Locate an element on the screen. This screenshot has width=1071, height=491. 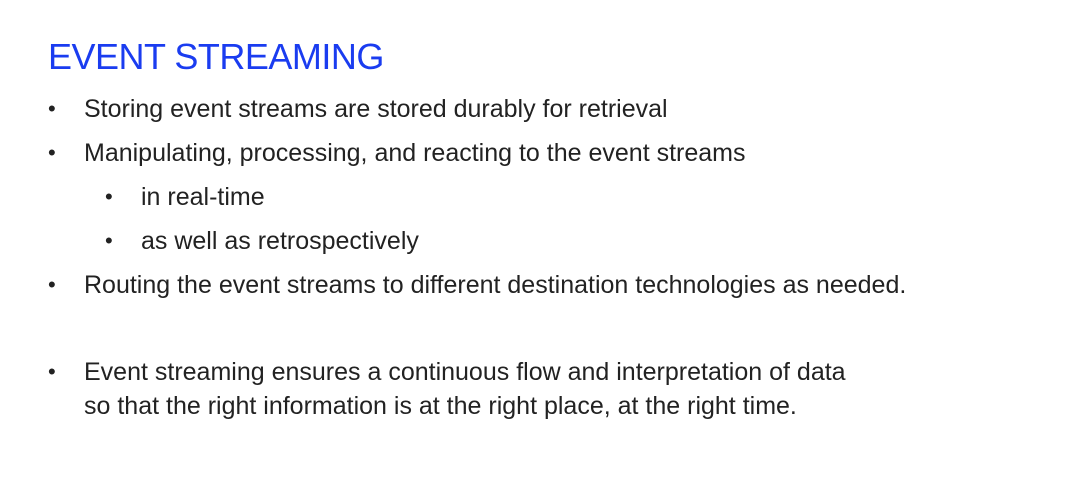
sub-bullet-item: • in real-time is located at coordinates (185, 197).